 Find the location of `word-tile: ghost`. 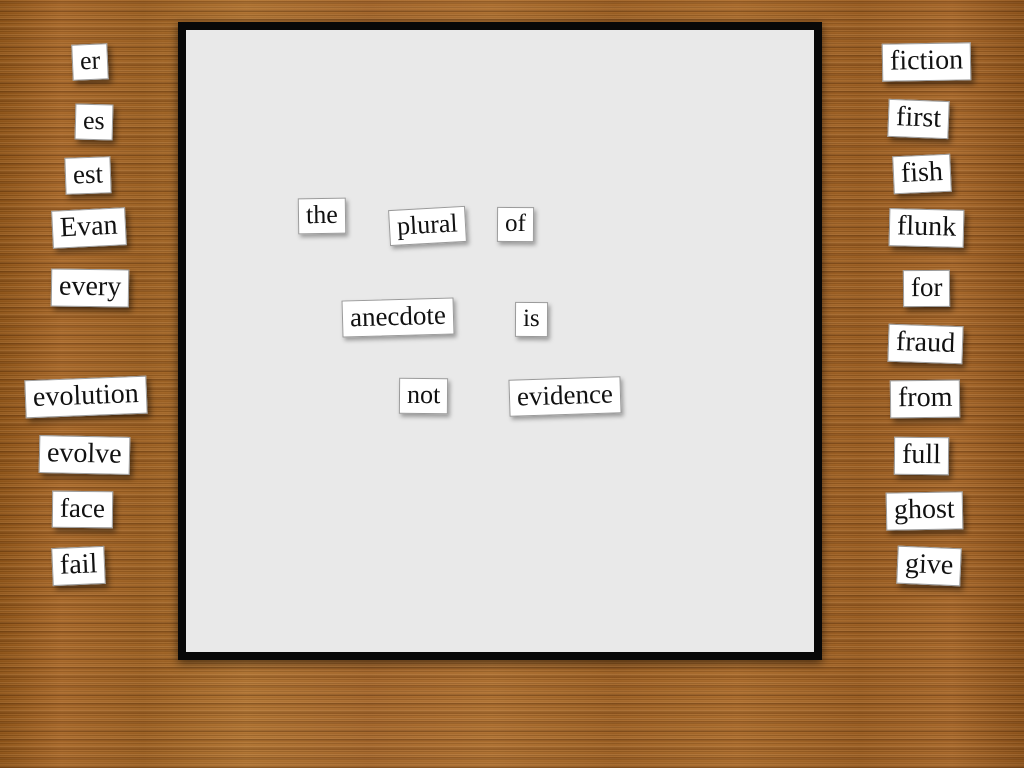

word-tile: ghost is located at coordinates (924, 511).